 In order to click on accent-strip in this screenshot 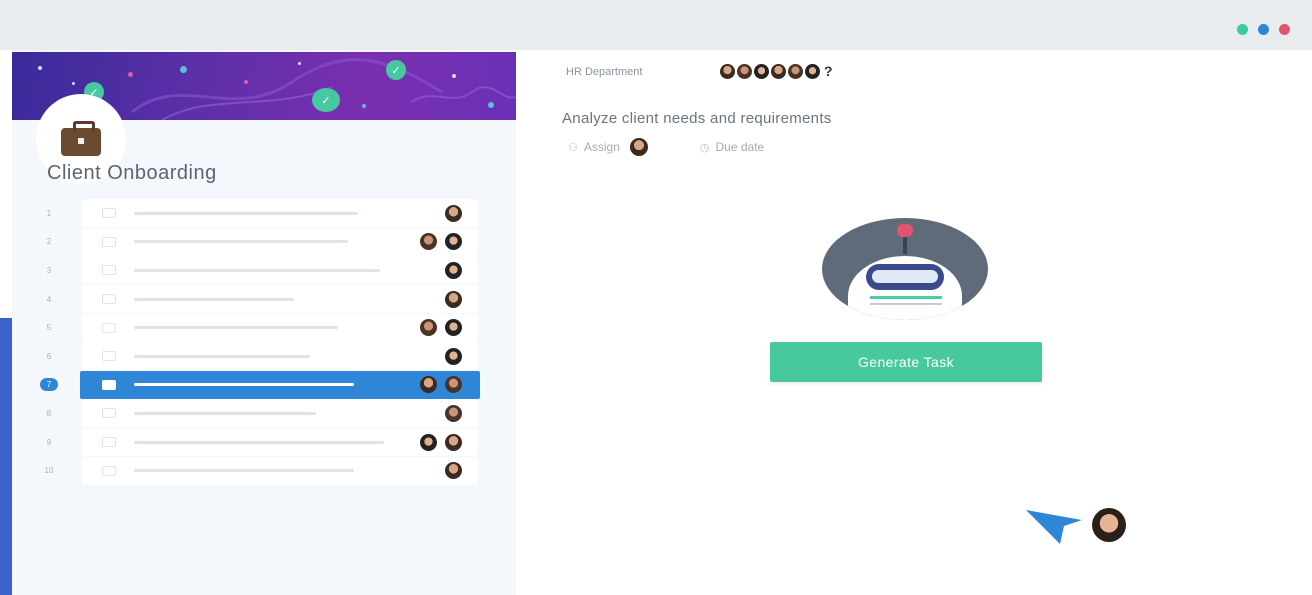, I will do `click(6, 456)`.